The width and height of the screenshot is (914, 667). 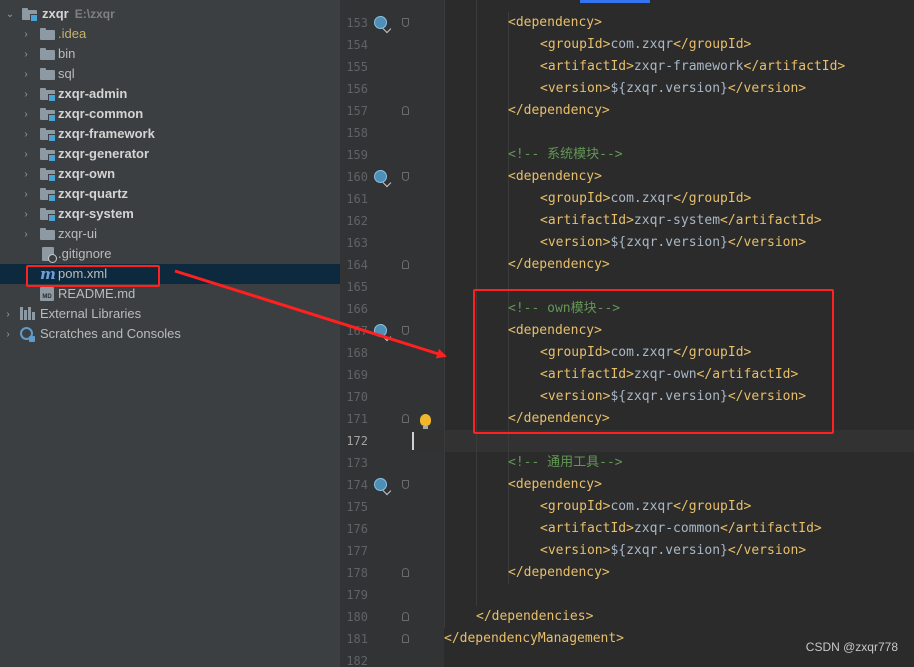 I want to click on tree-item-label: zxqr-quartz, so click(x=93, y=193).